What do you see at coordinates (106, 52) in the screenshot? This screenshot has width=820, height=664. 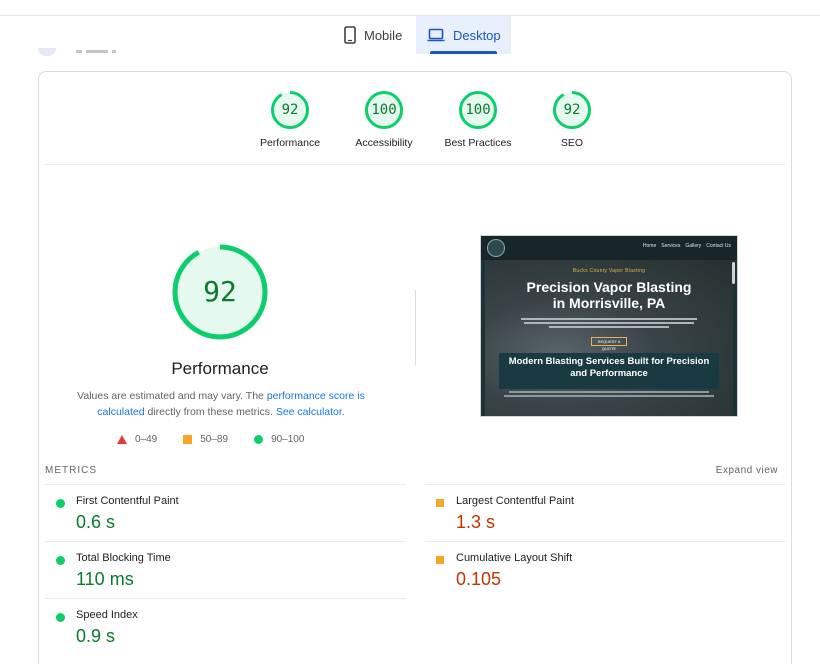 I see `cutoff-text` at bounding box center [106, 52].